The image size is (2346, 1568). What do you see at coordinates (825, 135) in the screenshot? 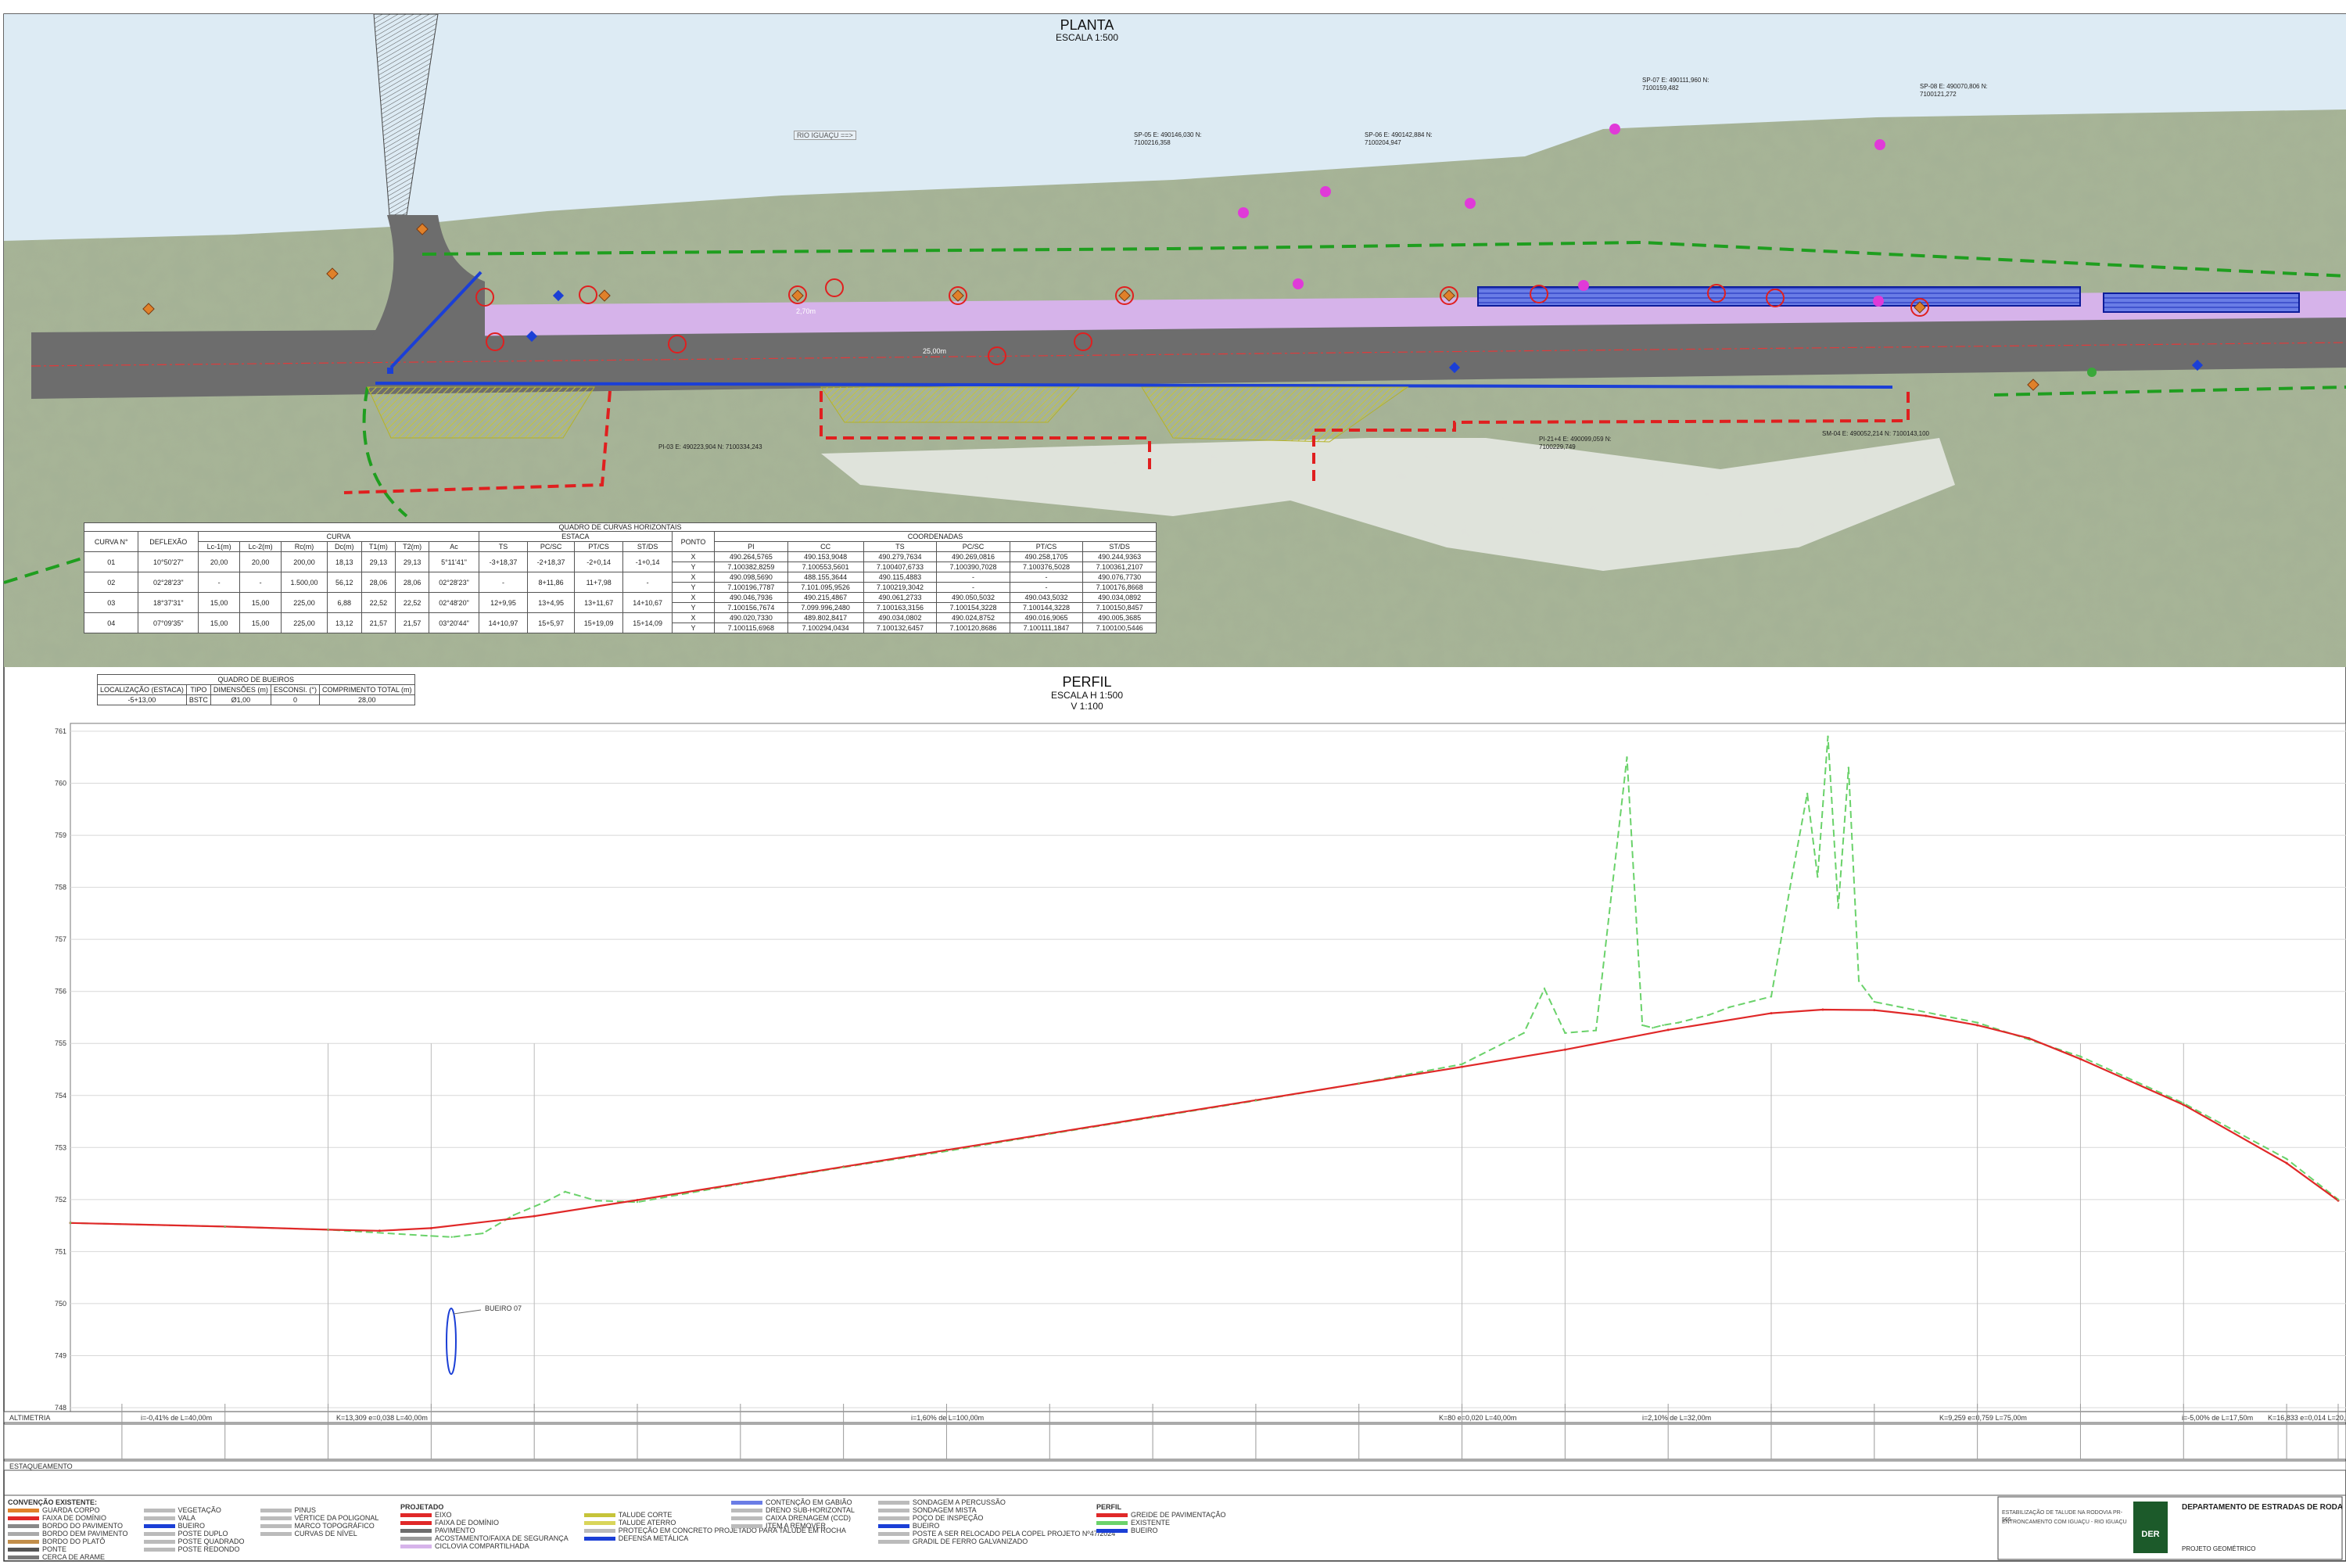
I see `river-label: RIO IGUAÇU ==>` at bounding box center [825, 135].